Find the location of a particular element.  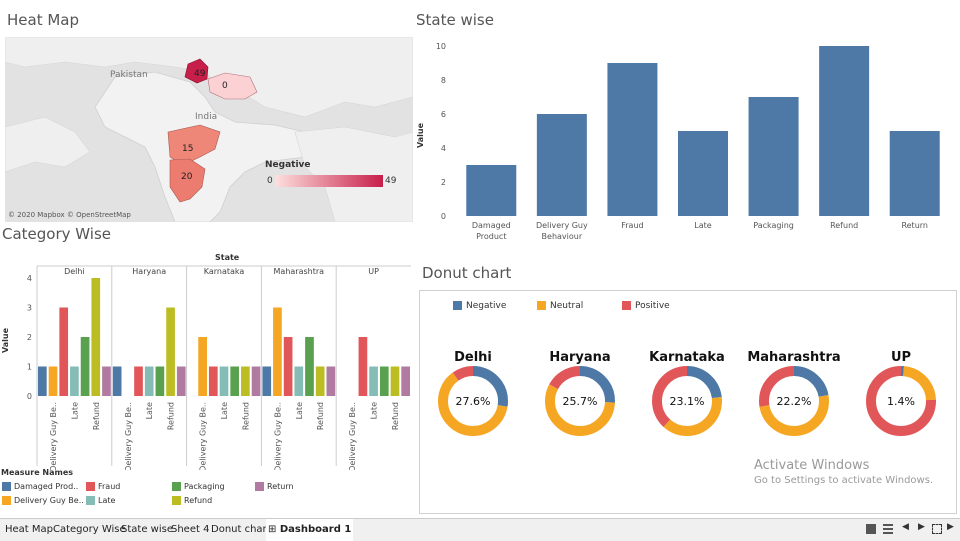

heatmap-legend-title: Negative is located at coordinates (288, 165).